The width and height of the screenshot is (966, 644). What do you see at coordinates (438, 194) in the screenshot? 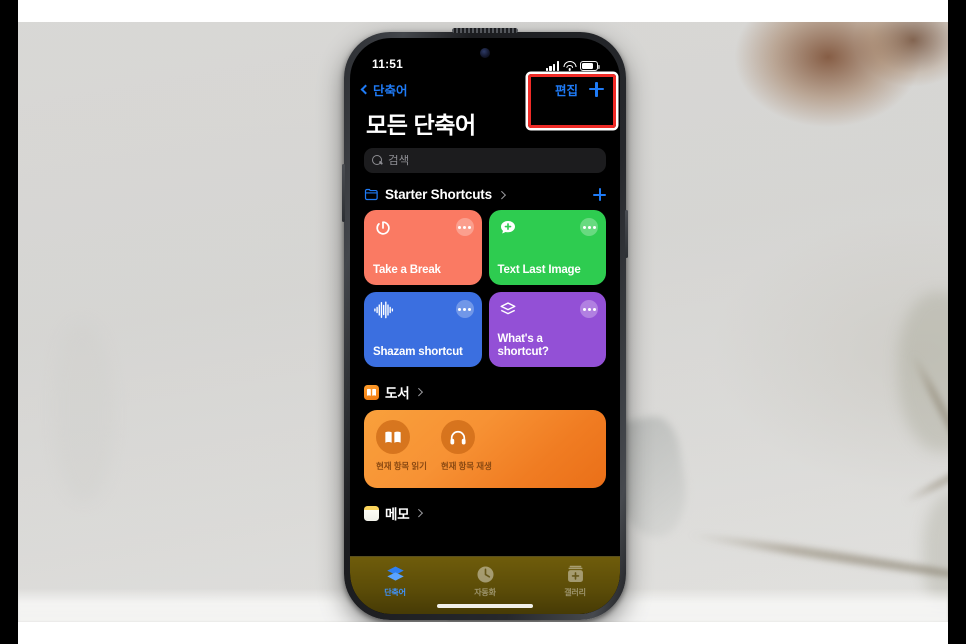
I see `section-title: Starter Shortcuts` at bounding box center [438, 194].